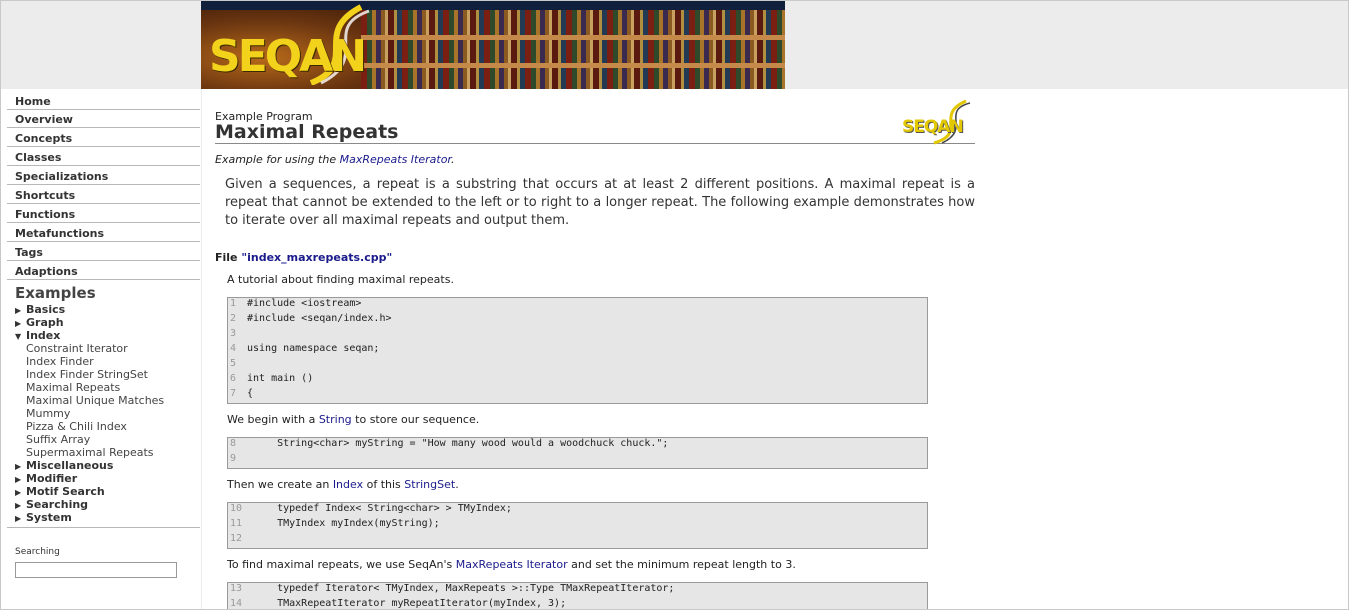 The image size is (1349, 610). I want to click on tree-item-graph: ▶ Graph, so click(39, 322).